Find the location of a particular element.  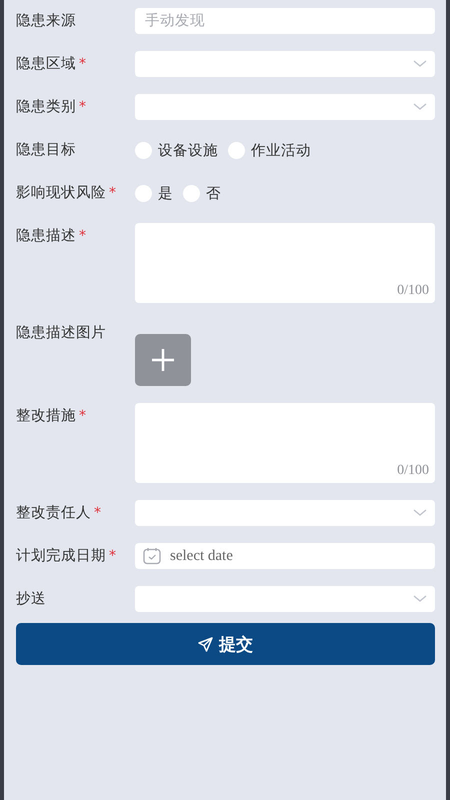

radio-option: 否 is located at coordinates (202, 193).